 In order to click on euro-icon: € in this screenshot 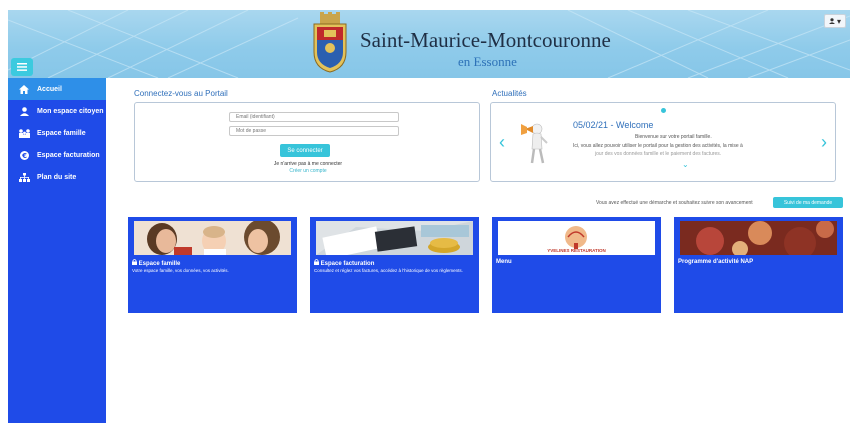, I will do `click(24, 155)`.